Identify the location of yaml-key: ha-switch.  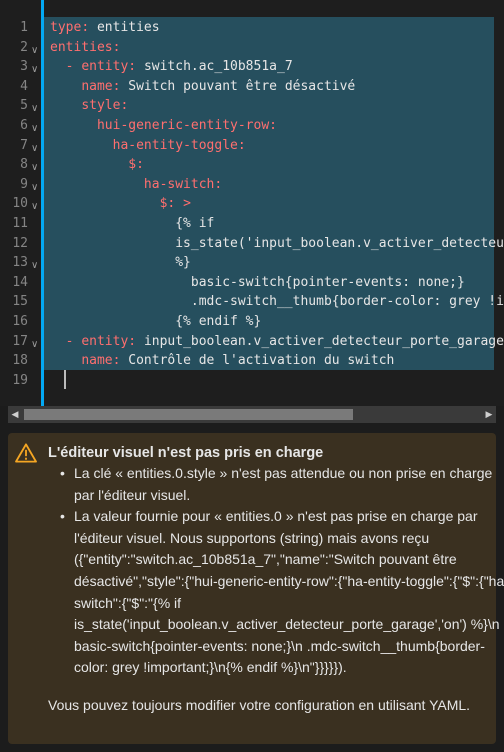
(179, 184).